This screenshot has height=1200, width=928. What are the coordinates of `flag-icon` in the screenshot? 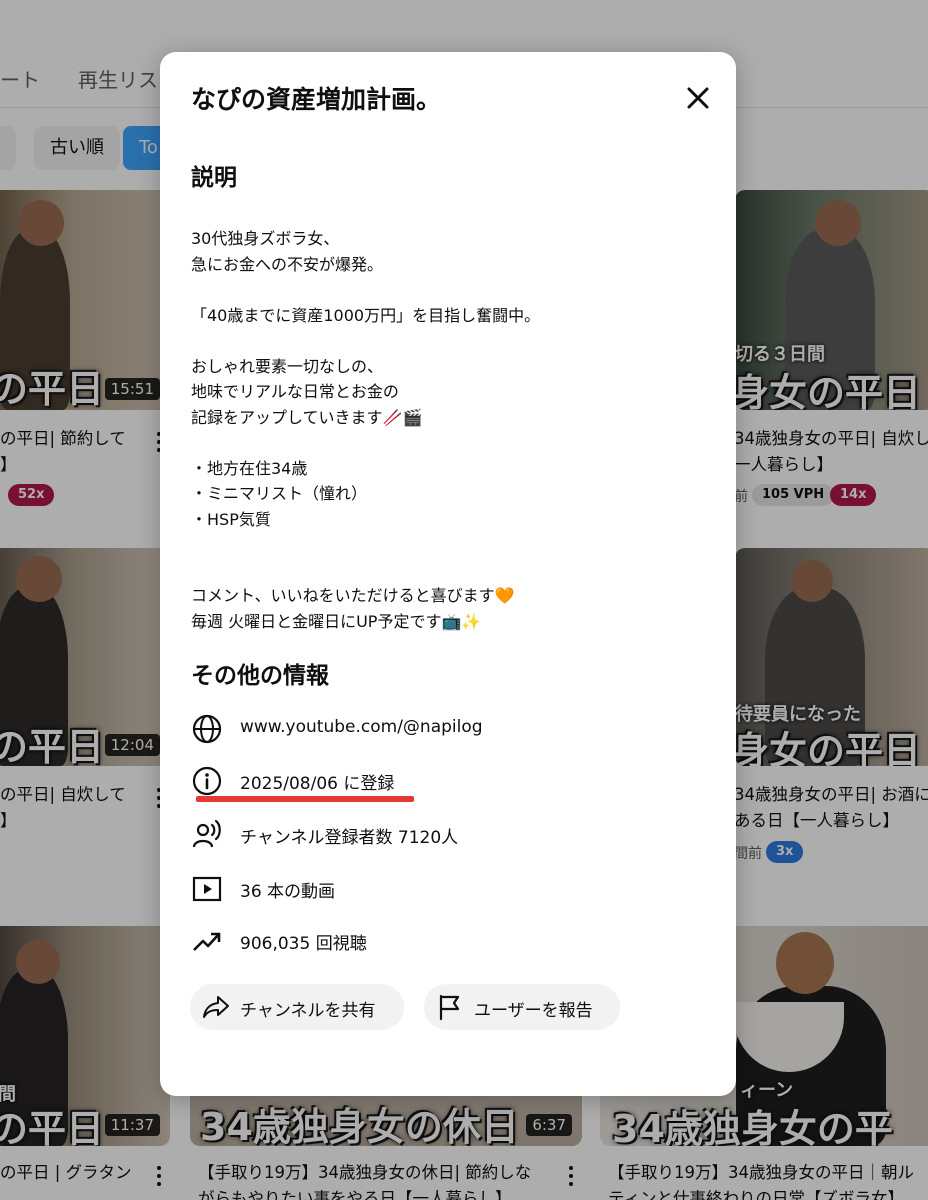 It's located at (449, 1007).